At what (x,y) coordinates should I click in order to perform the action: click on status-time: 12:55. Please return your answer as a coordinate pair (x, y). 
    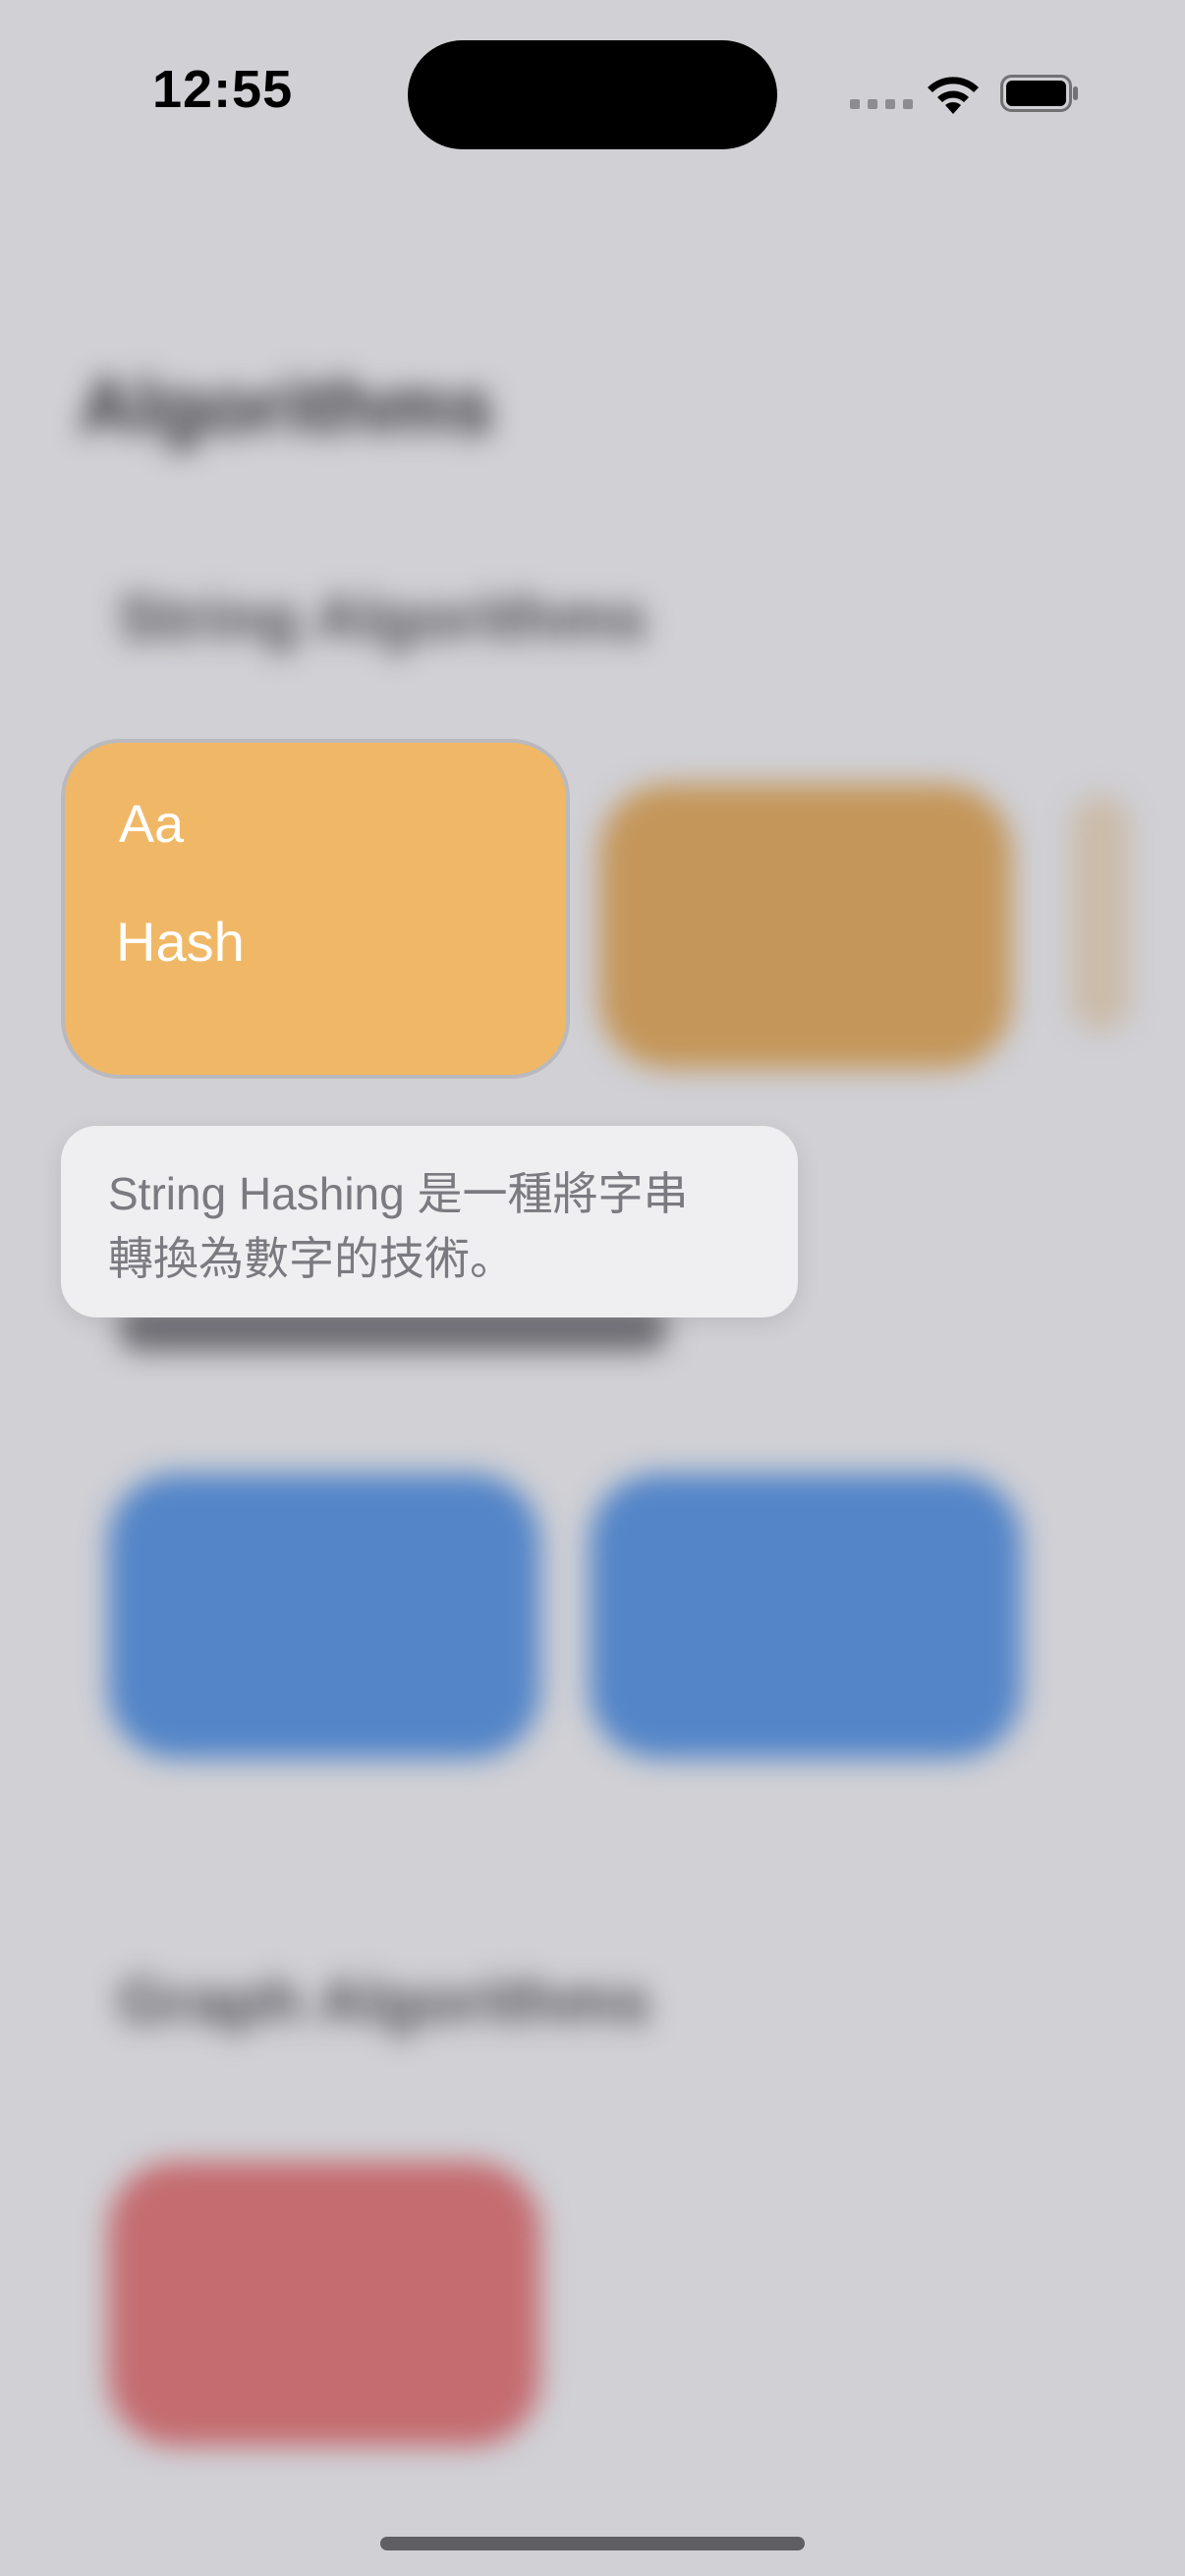
    Looking at the image, I should click on (223, 89).